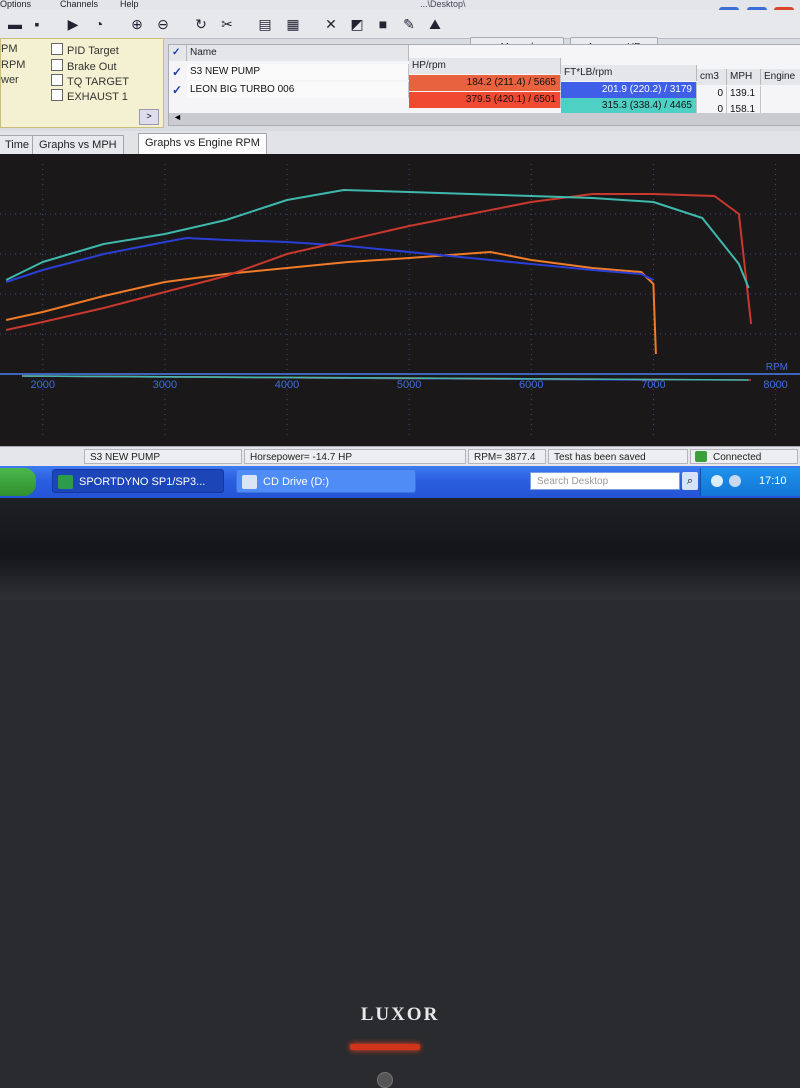 This screenshot has width=800, height=1088. What do you see at coordinates (90, 81) in the screenshot?
I see `channel-tq-target: TQ TARGET` at bounding box center [90, 81].